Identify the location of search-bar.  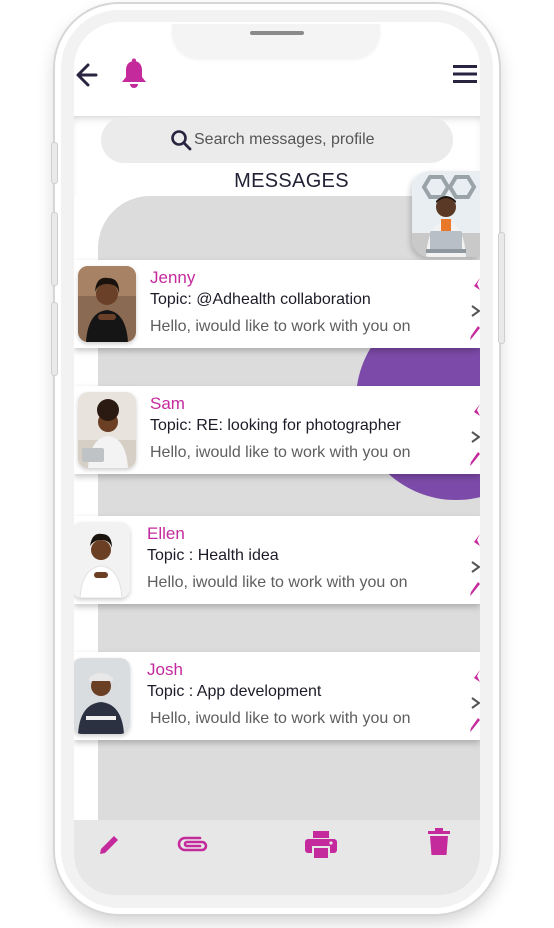
(277, 140).